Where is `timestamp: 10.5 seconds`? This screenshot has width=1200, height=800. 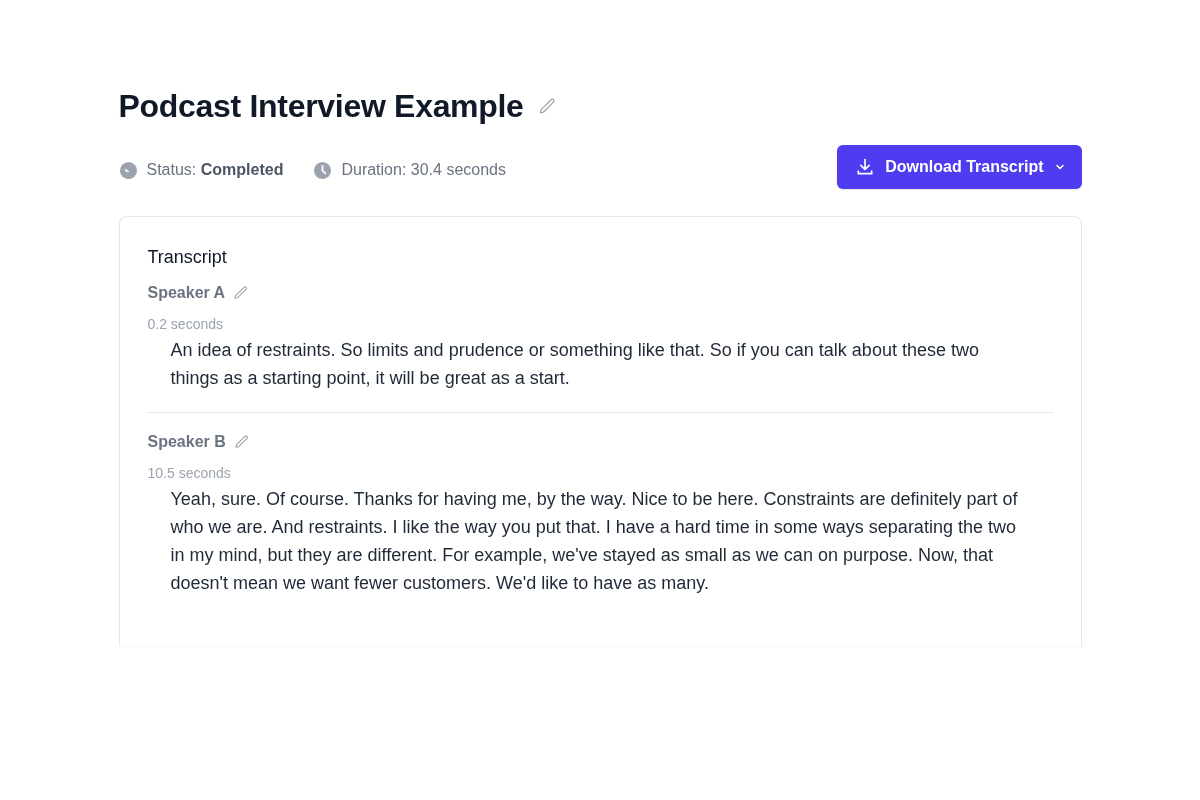 timestamp: 10.5 seconds is located at coordinates (189, 473).